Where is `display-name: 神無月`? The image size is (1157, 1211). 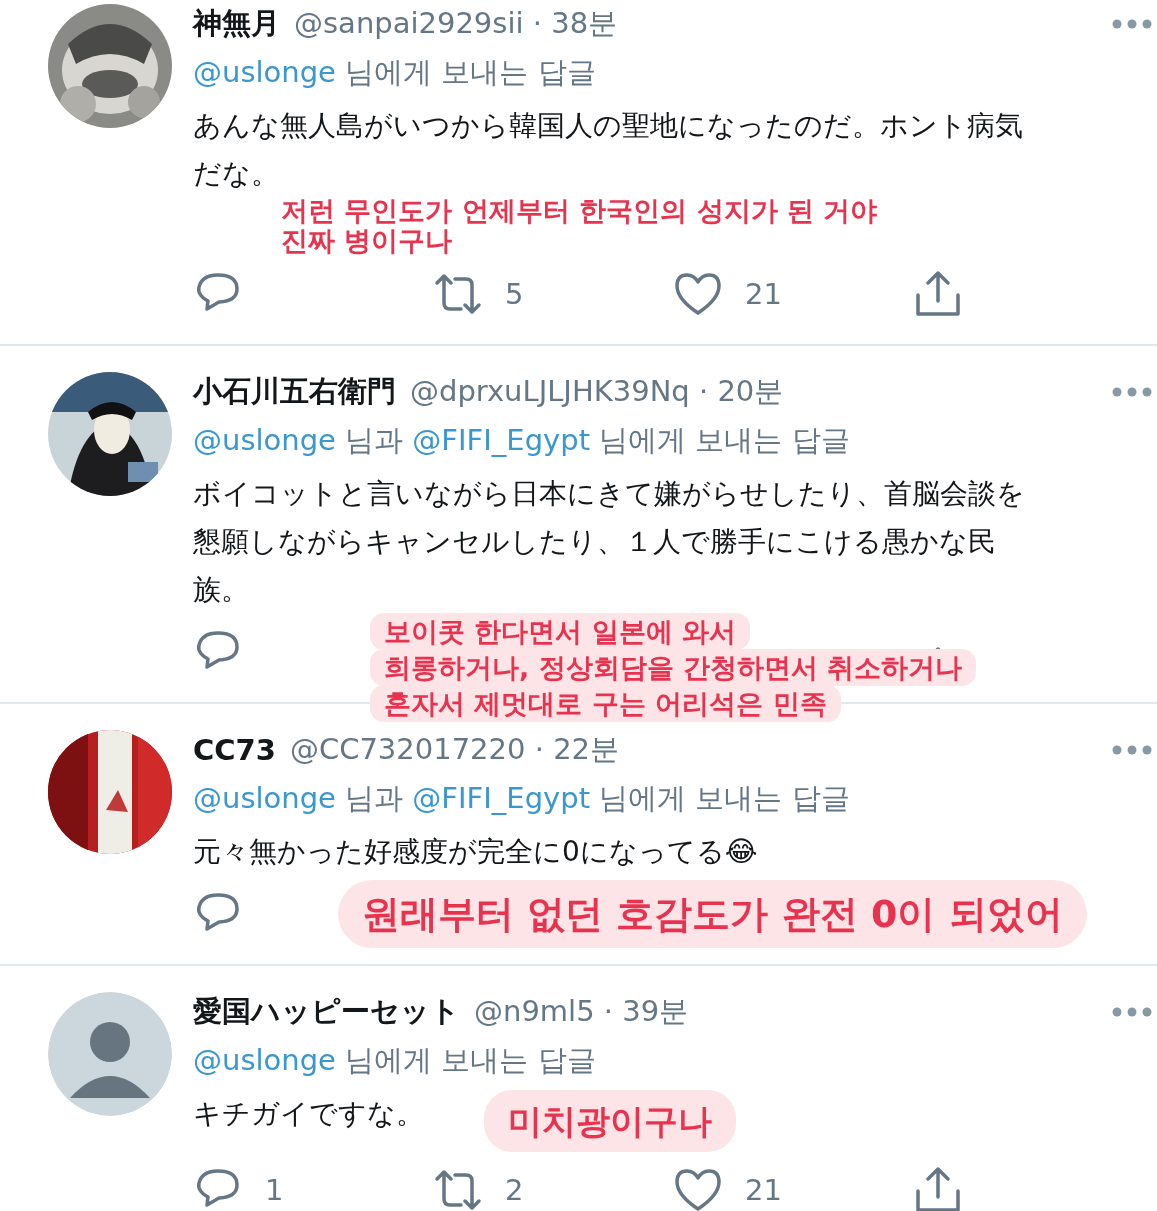
display-name: 神無月 is located at coordinates (236, 23).